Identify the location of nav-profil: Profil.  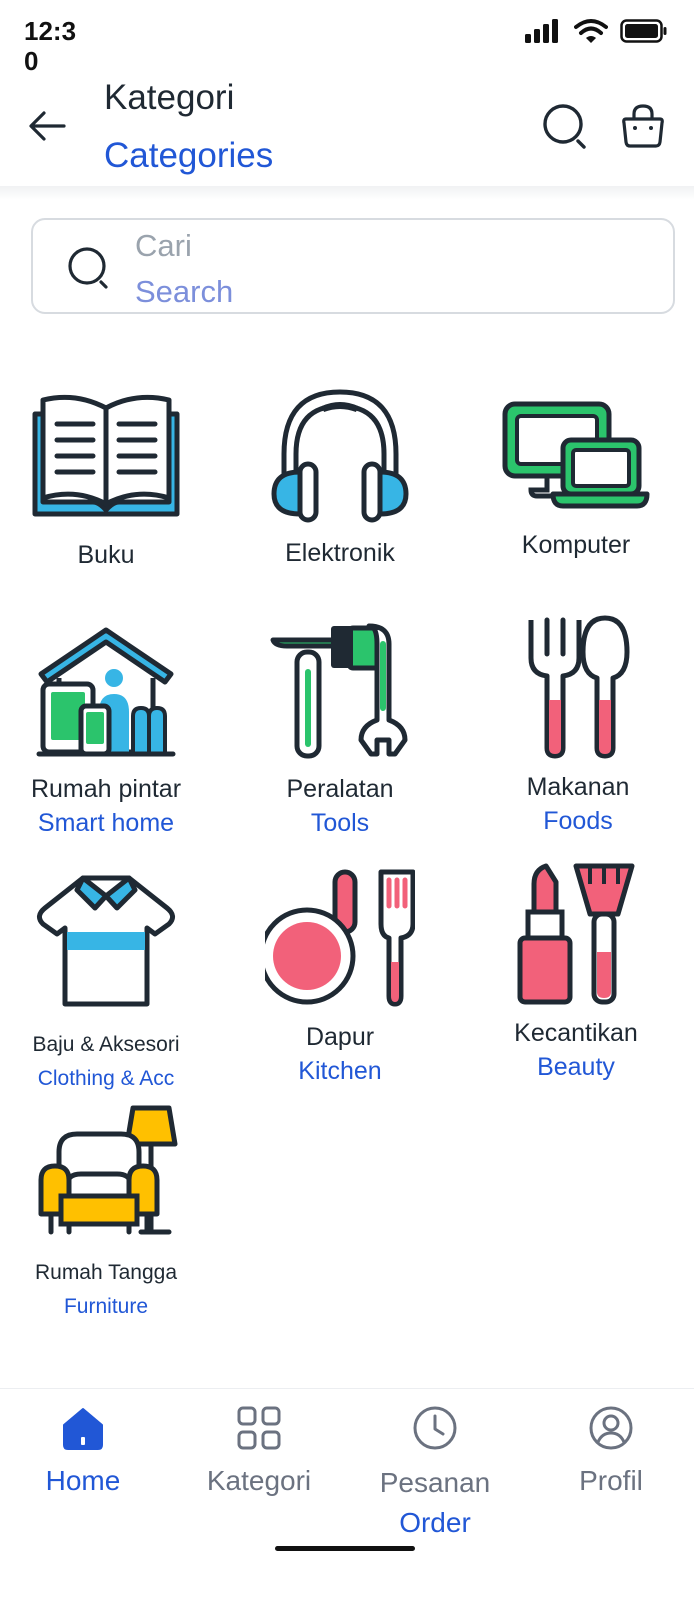
(611, 1453).